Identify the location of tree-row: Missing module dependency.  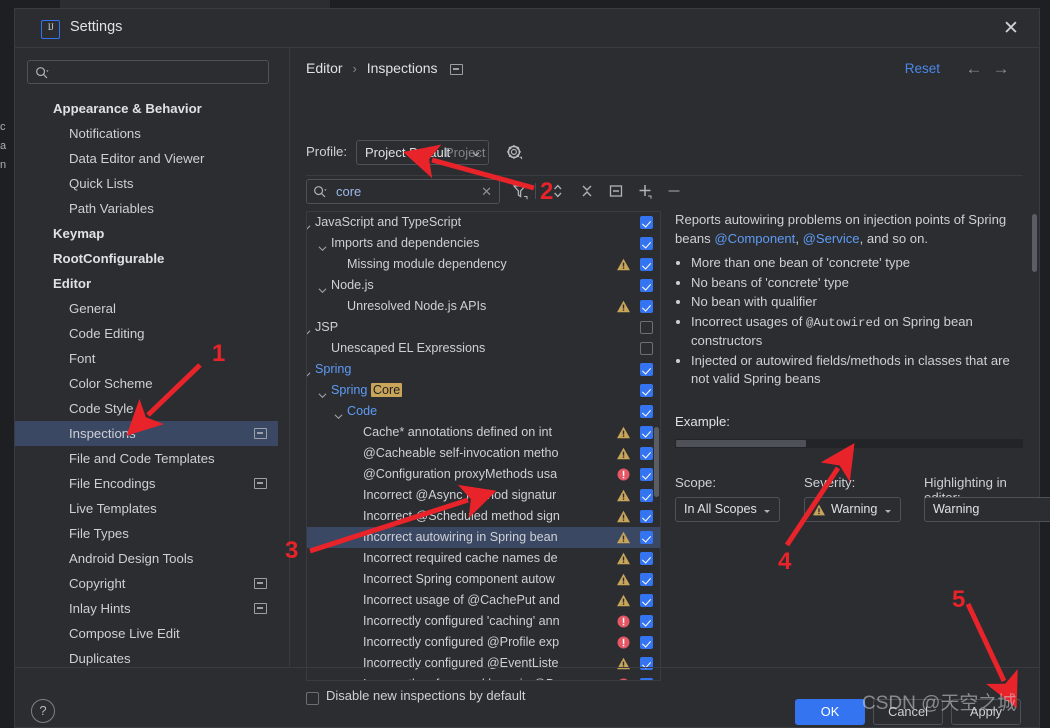
(483, 264).